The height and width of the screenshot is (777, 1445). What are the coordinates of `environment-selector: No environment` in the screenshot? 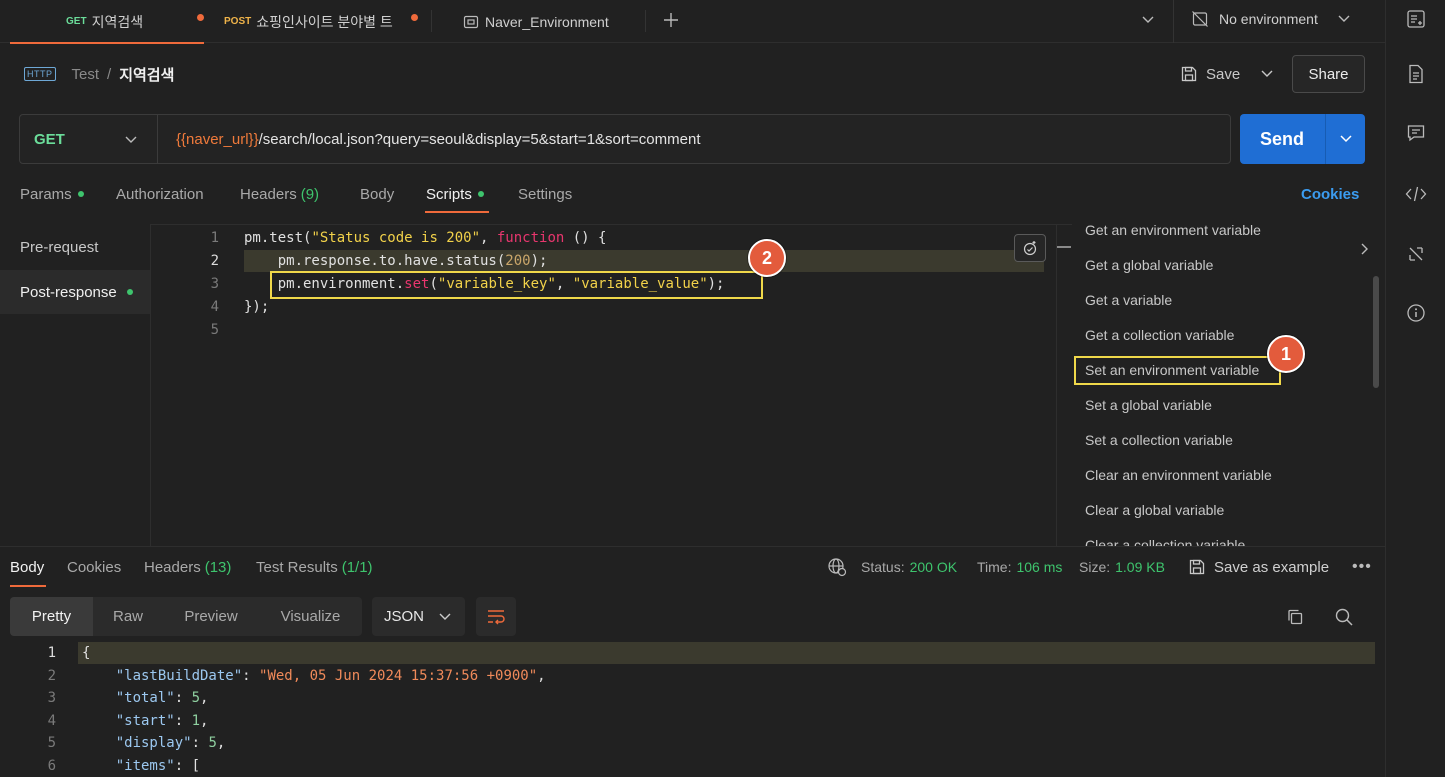 It's located at (1270, 19).